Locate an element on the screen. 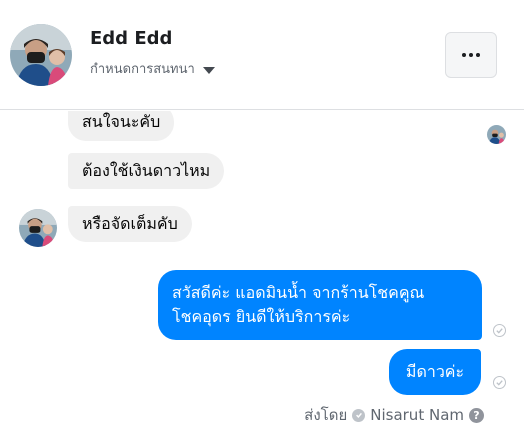 The height and width of the screenshot is (438, 524). sender-avatar is located at coordinates (38, 228).